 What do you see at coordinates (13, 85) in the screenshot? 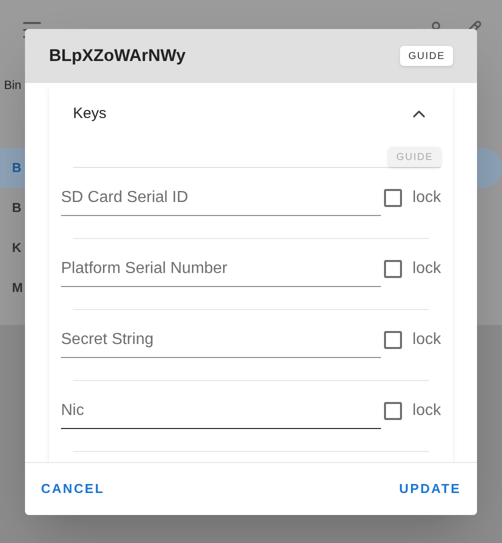
I see `search-label: Bin` at bounding box center [13, 85].